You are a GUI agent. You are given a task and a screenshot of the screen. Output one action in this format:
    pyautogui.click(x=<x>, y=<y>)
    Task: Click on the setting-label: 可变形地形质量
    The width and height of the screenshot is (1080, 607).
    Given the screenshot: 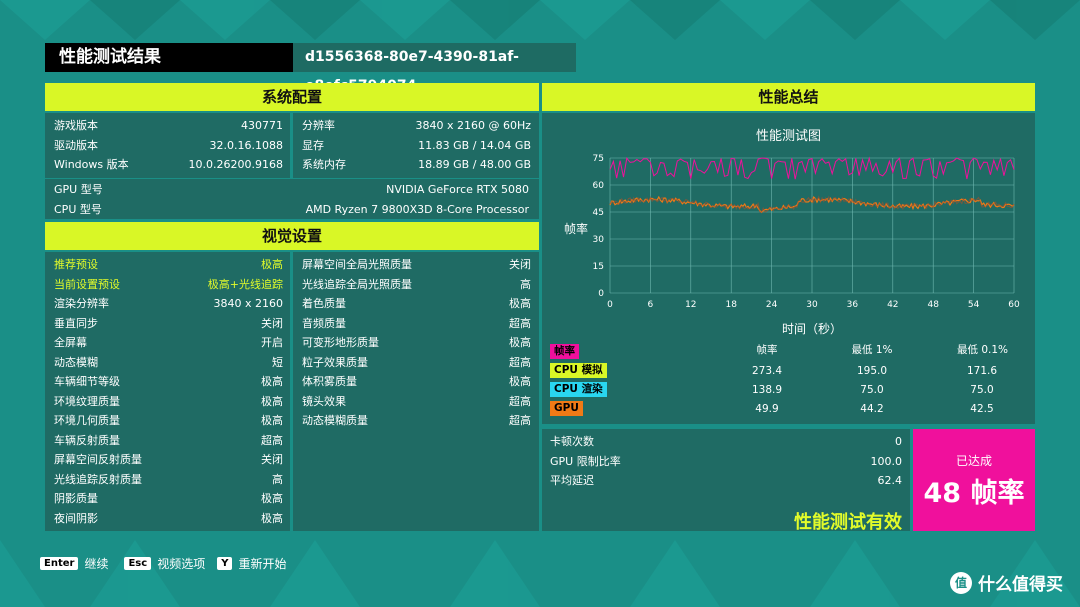 What is the action you would take?
    pyautogui.click(x=340, y=342)
    